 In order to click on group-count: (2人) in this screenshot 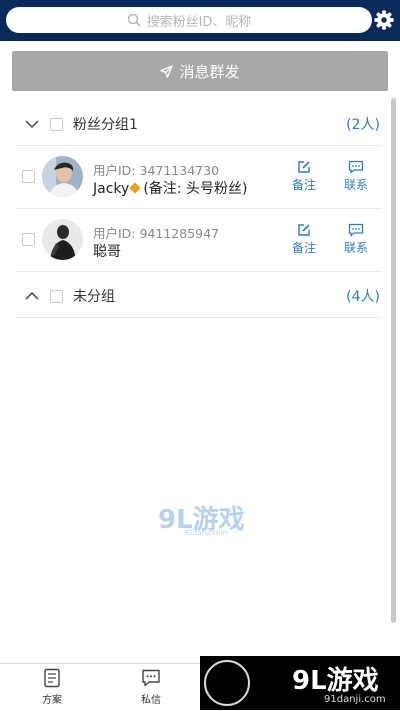, I will do `click(363, 125)`.